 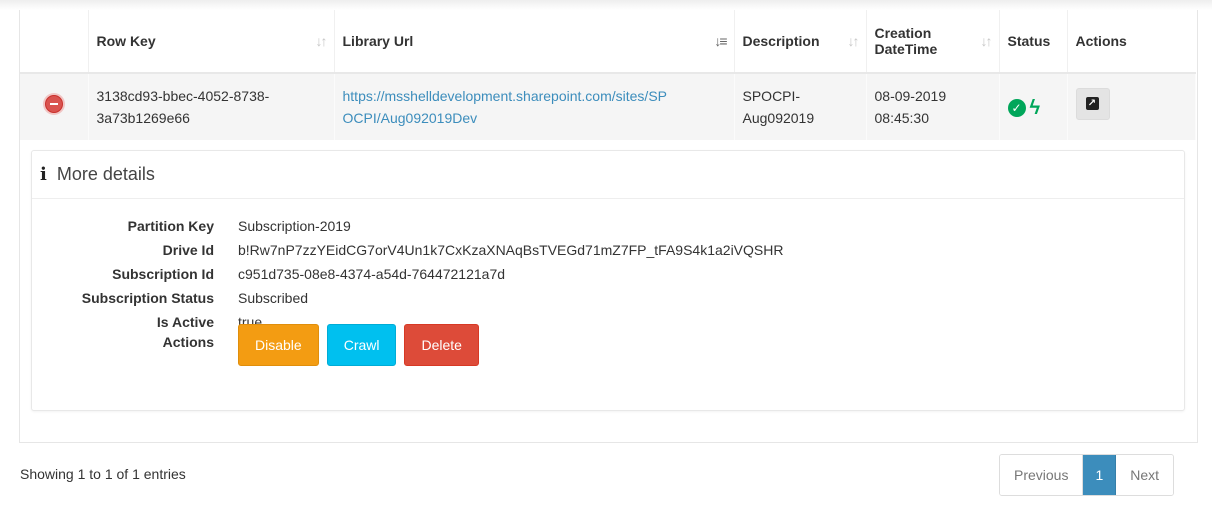 I want to click on pager-page-1-button: 1, so click(x=1100, y=475).